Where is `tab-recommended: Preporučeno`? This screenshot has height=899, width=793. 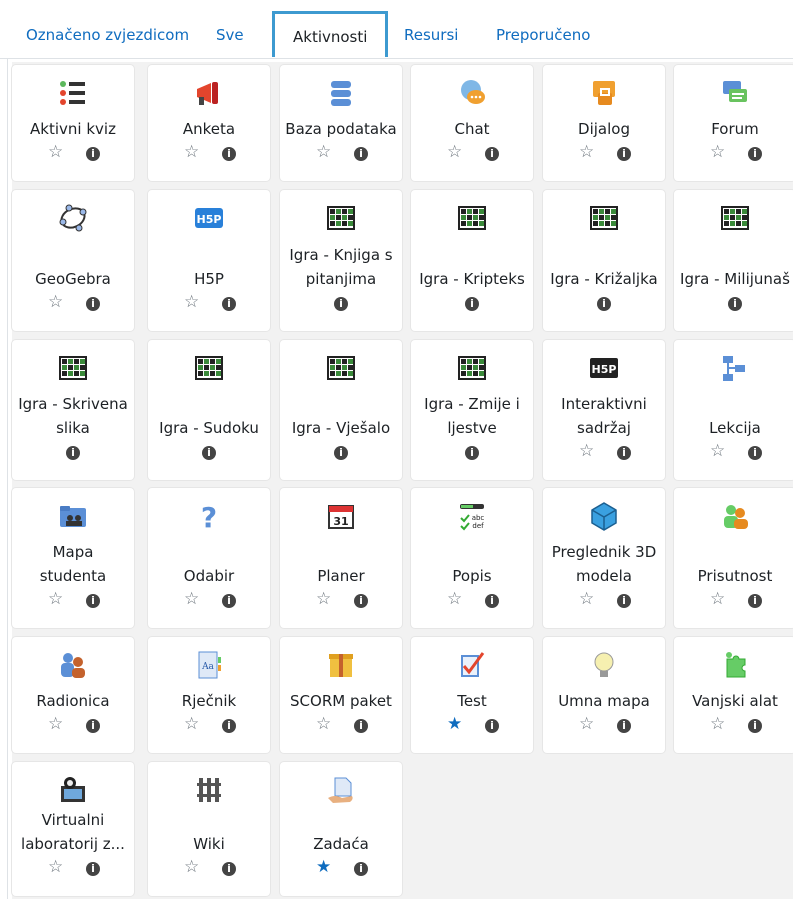
tab-recommended: Preporučeno is located at coordinates (543, 35).